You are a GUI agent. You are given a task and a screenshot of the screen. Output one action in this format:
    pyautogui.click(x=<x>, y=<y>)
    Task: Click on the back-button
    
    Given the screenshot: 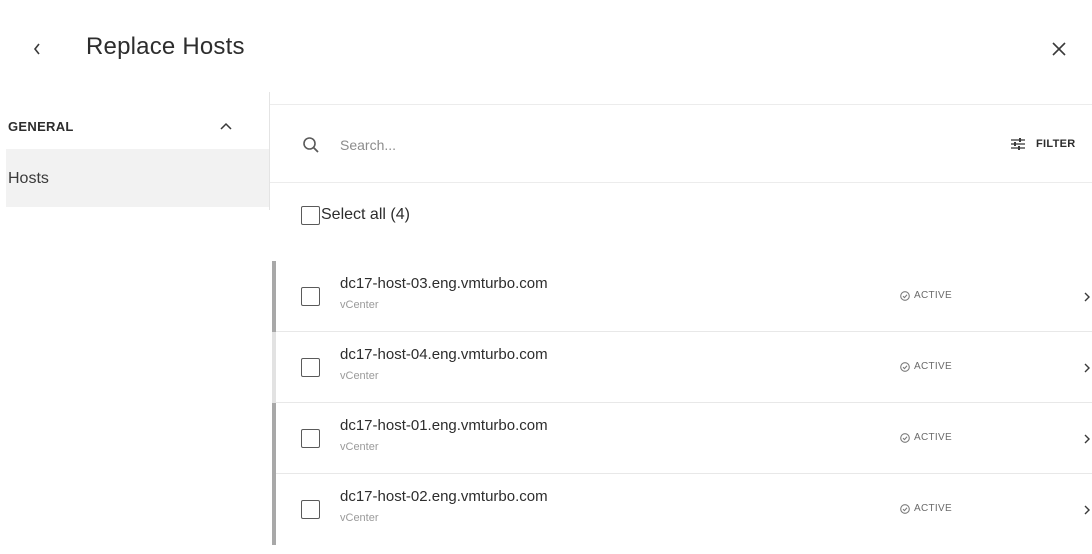 What is the action you would take?
    pyautogui.click(x=37, y=49)
    